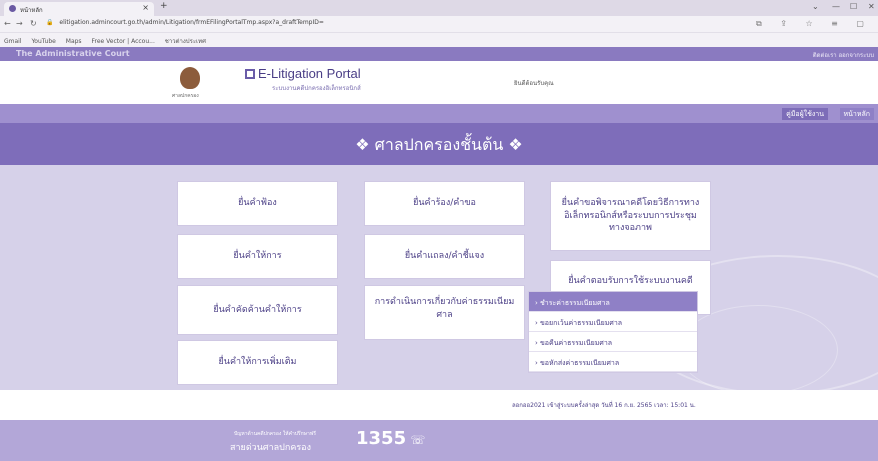 The height and width of the screenshot is (461, 878). What do you see at coordinates (257, 310) in the screenshot?
I see `file-objection-card: ยื่นคำคัดค้านคำให้การ` at bounding box center [257, 310].